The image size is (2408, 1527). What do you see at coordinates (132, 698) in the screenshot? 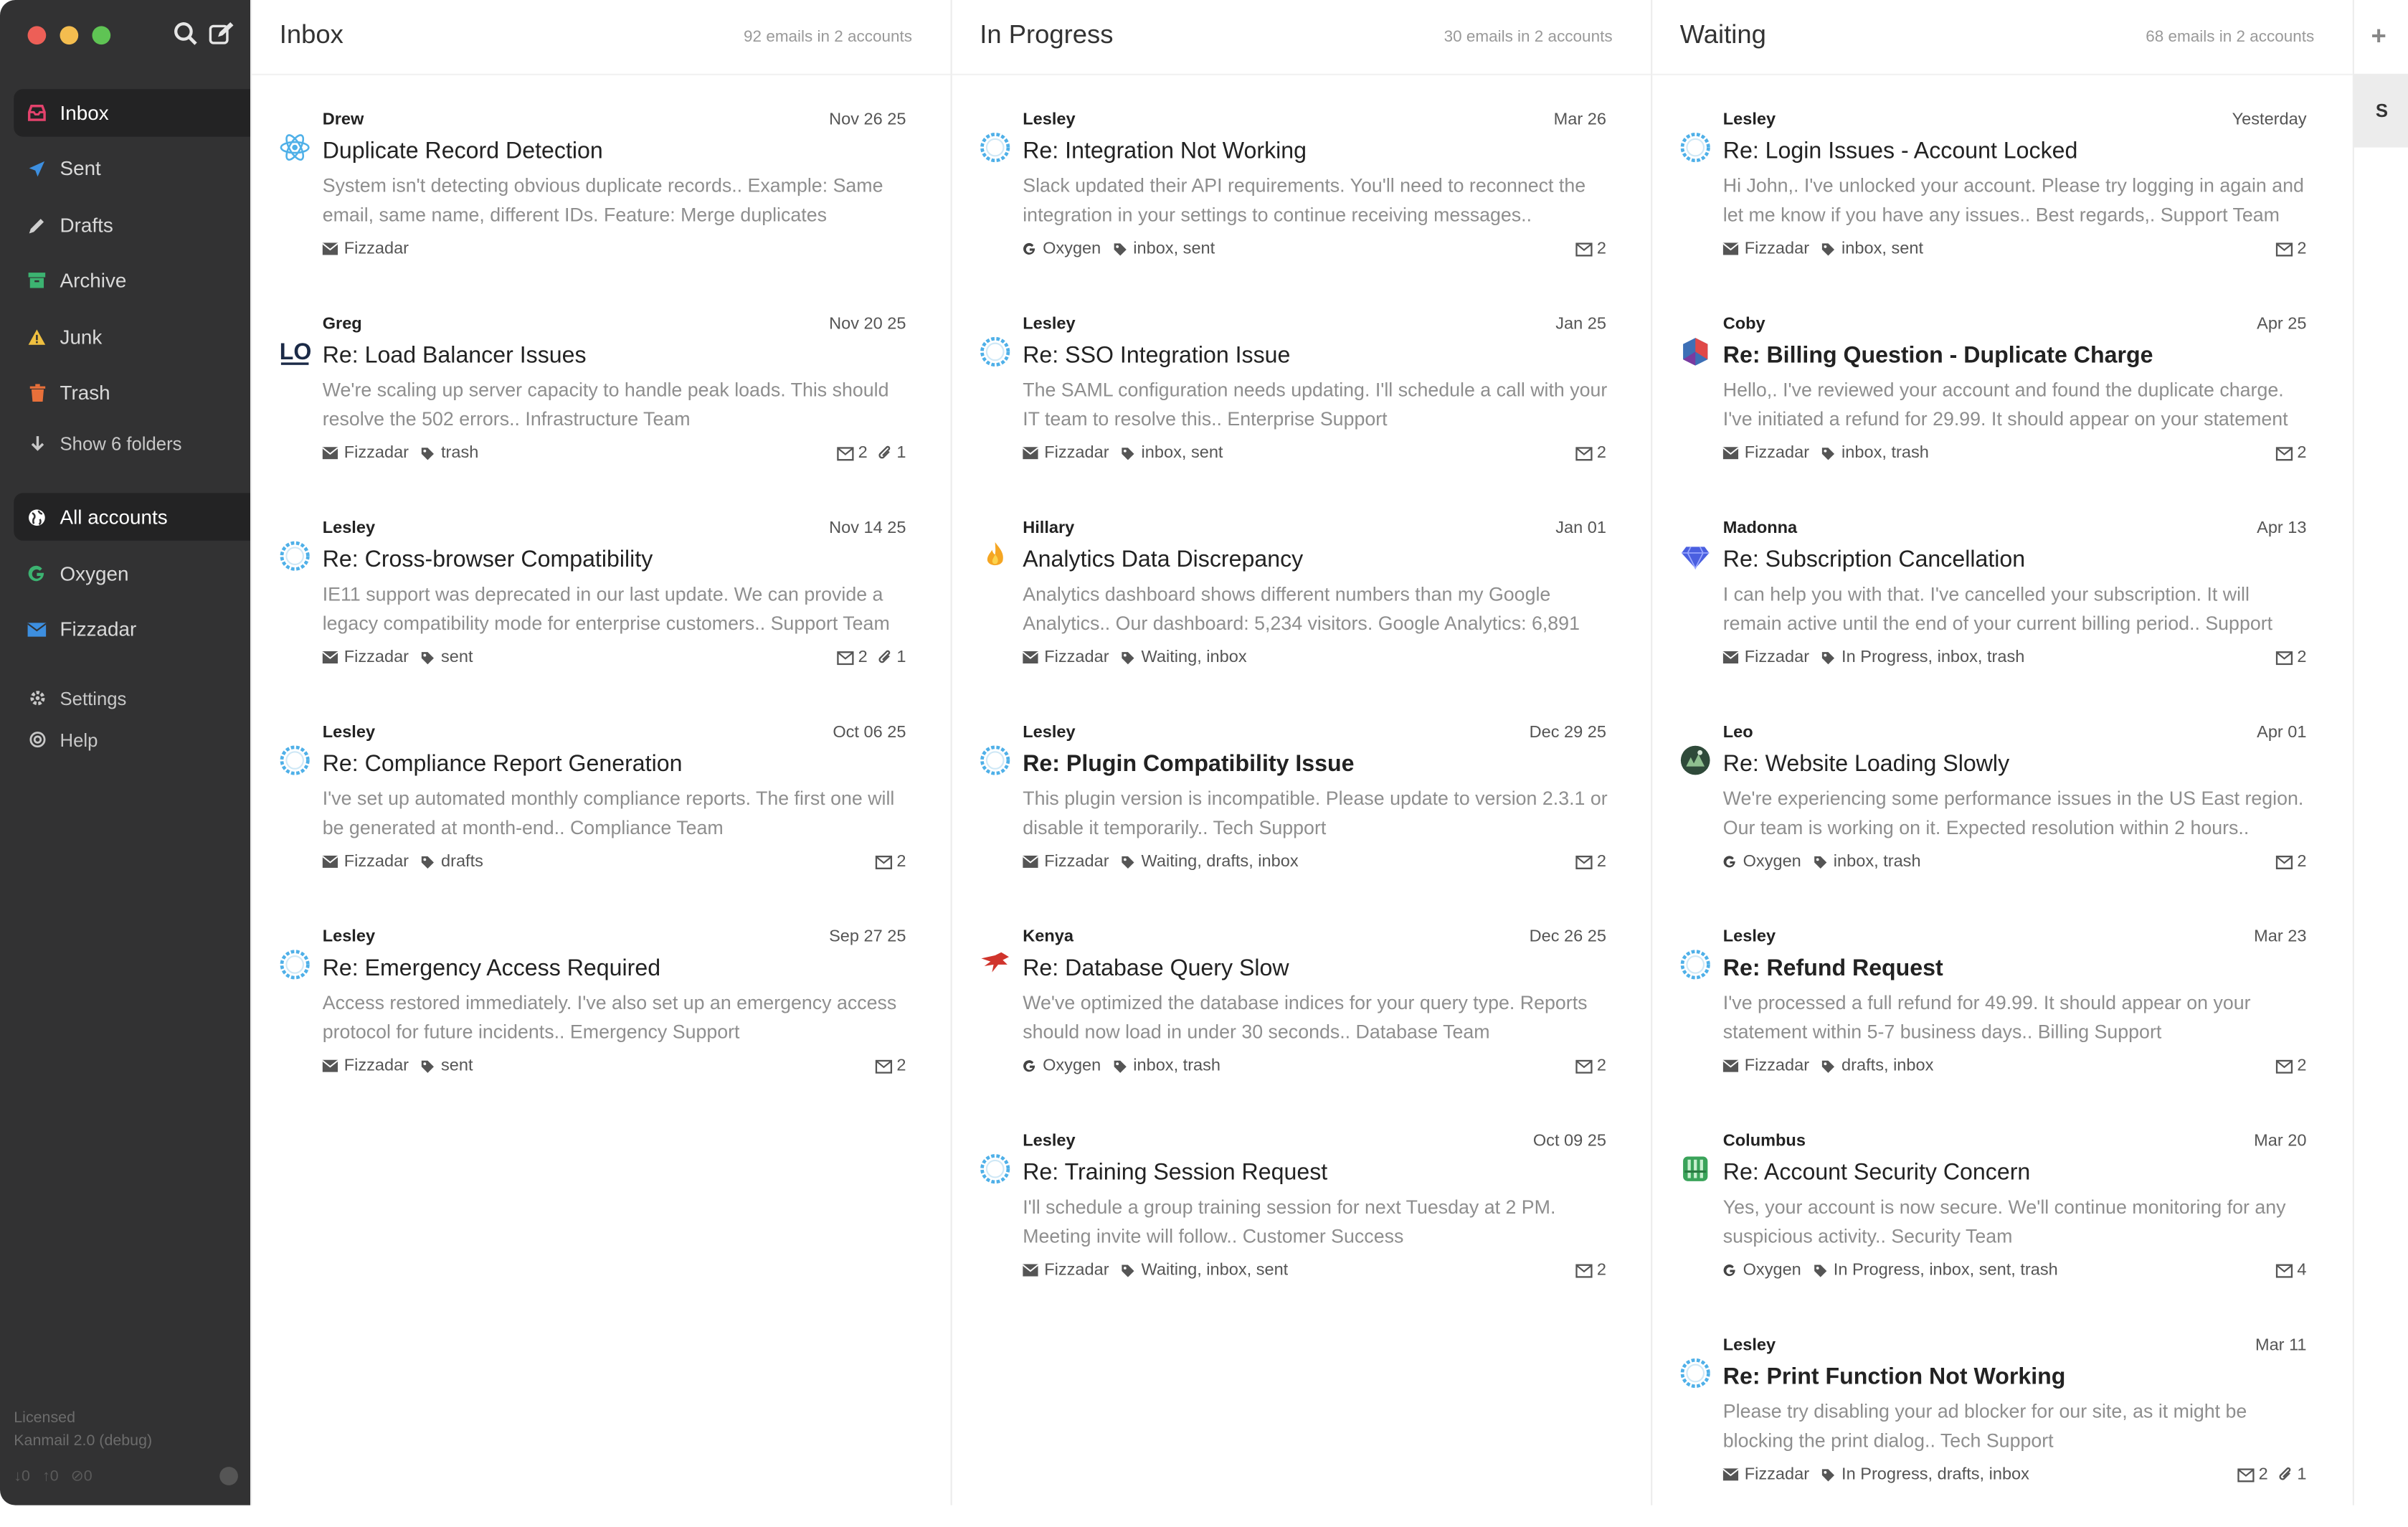
I see `settings-button: Settings` at bounding box center [132, 698].